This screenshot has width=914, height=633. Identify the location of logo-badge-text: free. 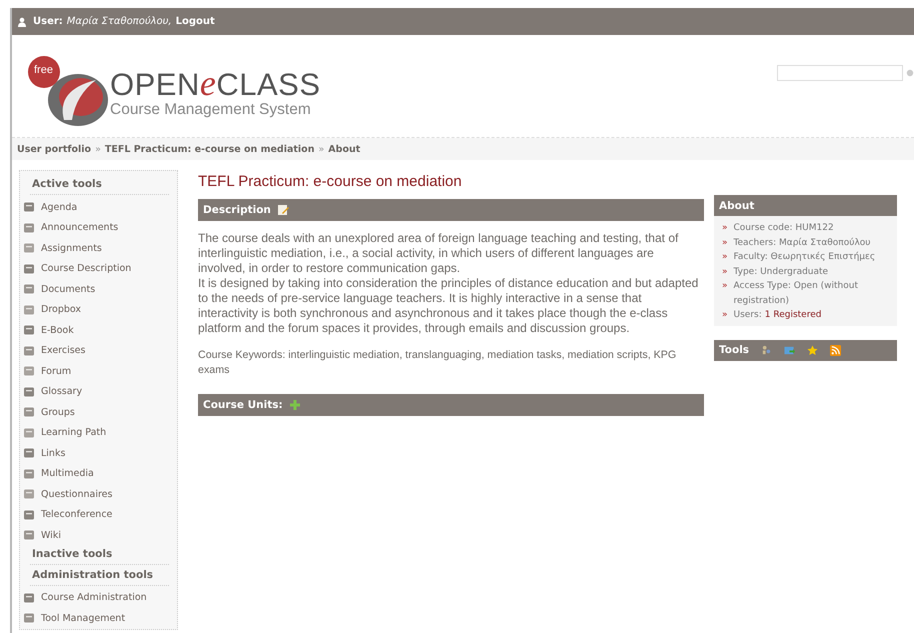
(43, 70).